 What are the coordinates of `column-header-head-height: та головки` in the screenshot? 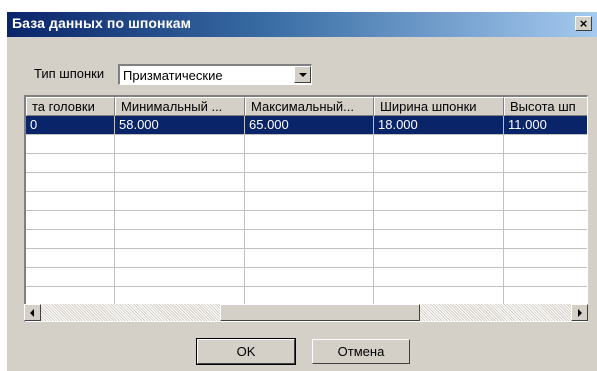 It's located at (70, 106).